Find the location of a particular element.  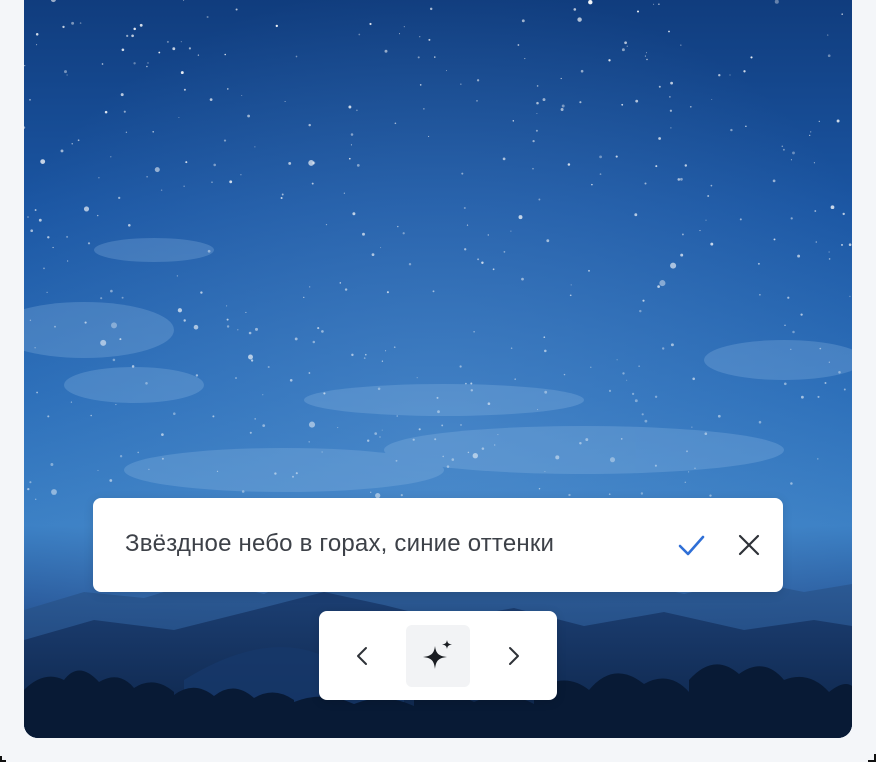

close-icon is located at coordinates (749, 545).